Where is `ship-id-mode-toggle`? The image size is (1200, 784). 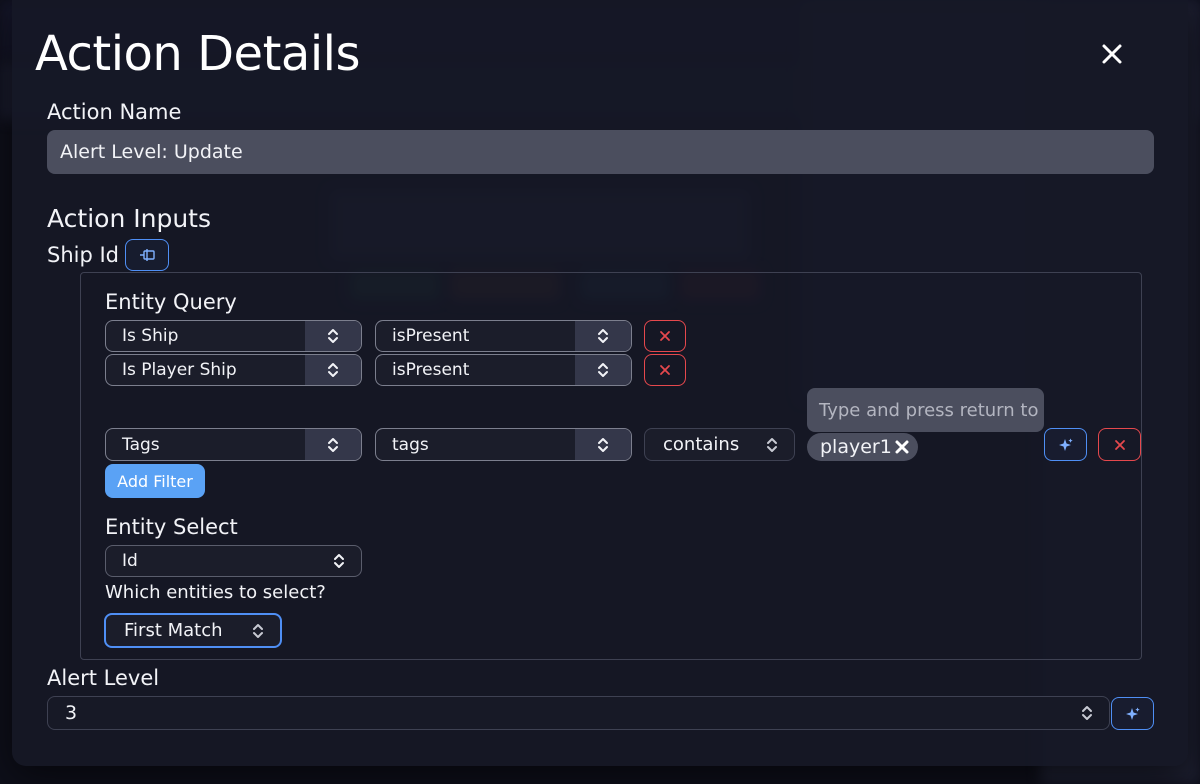
ship-id-mode-toggle is located at coordinates (147, 255).